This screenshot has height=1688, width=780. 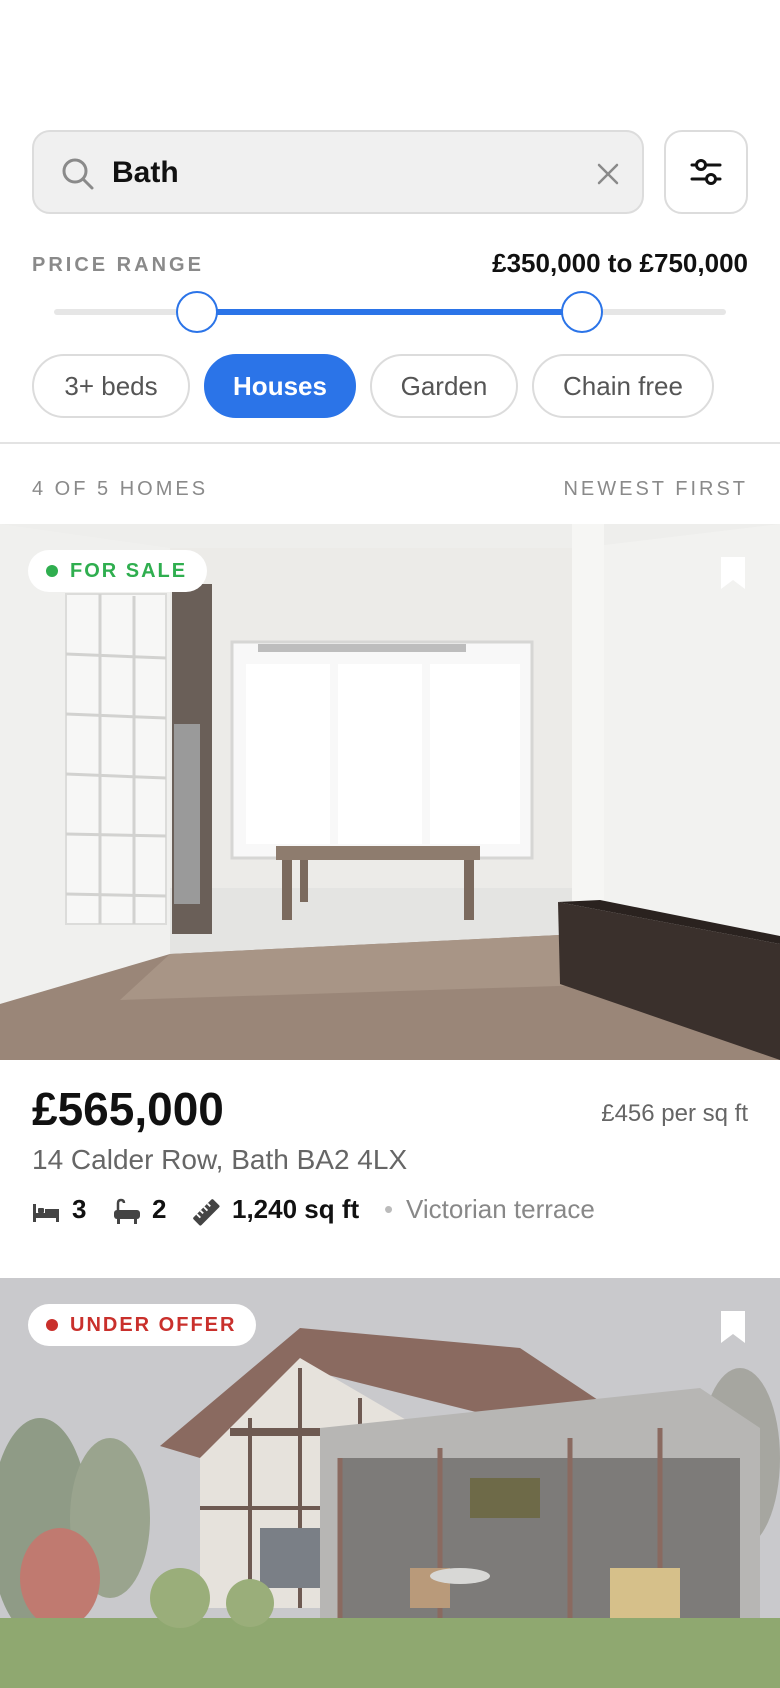 What do you see at coordinates (280, 386) in the screenshot?
I see `chip-houses: Houses` at bounding box center [280, 386].